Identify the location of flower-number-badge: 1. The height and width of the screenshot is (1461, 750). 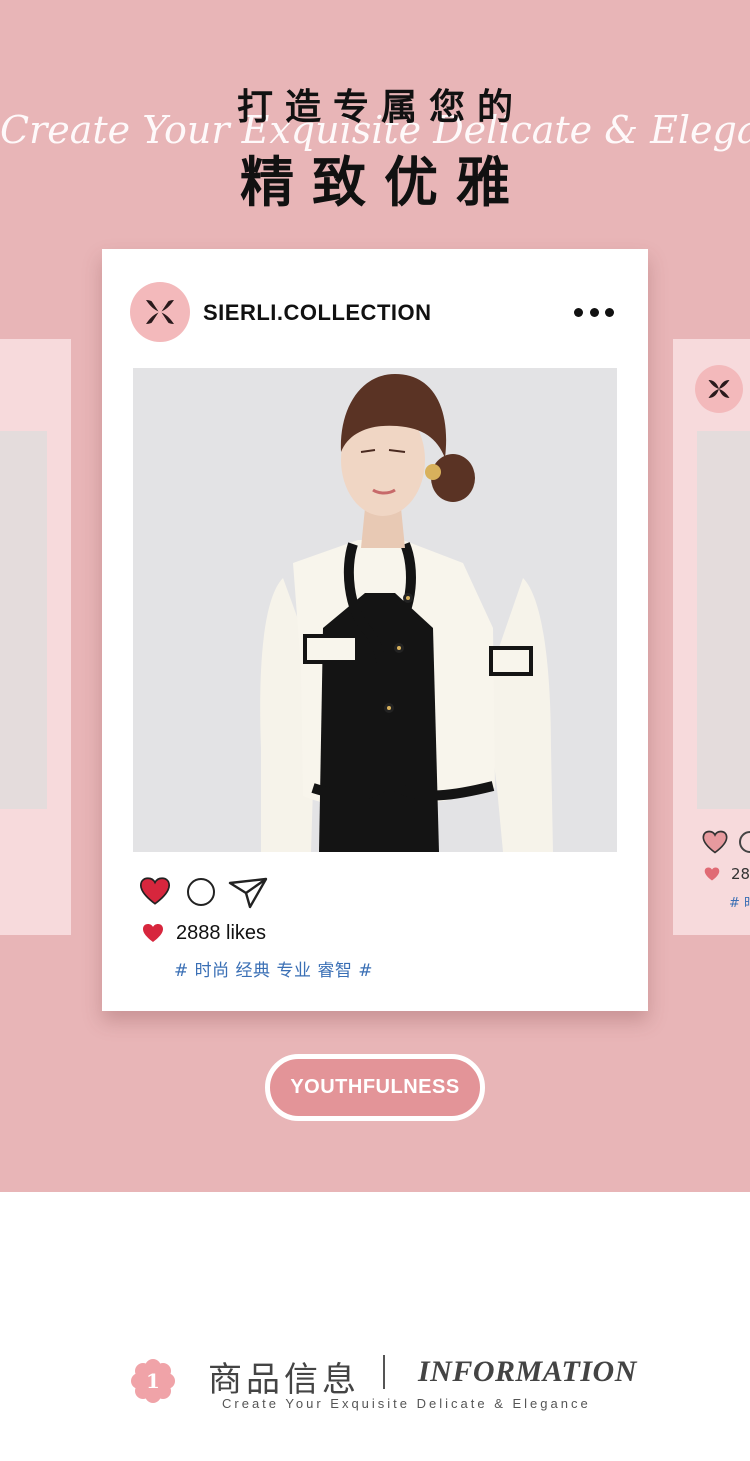
(153, 1381).